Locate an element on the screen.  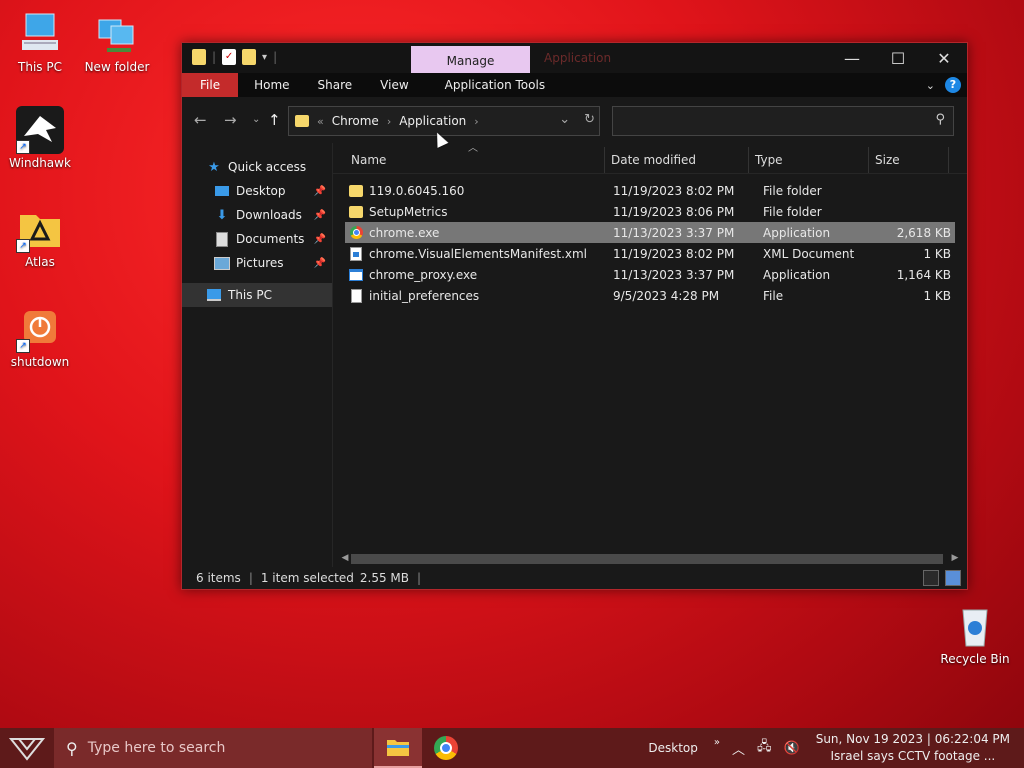
desktop-icon-label: Atlas is located at coordinates (40, 262).